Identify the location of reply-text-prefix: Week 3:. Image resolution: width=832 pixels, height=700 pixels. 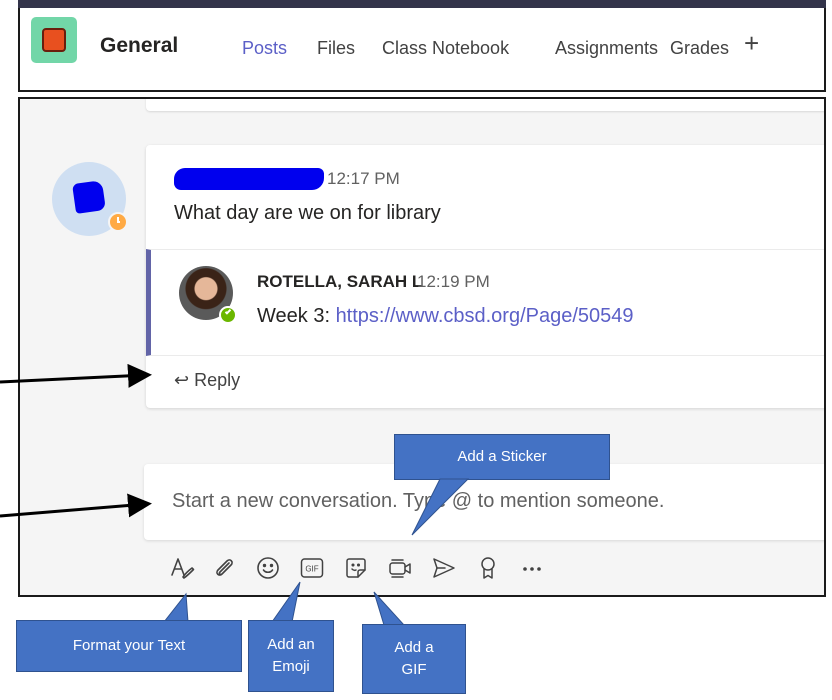
(296, 316).